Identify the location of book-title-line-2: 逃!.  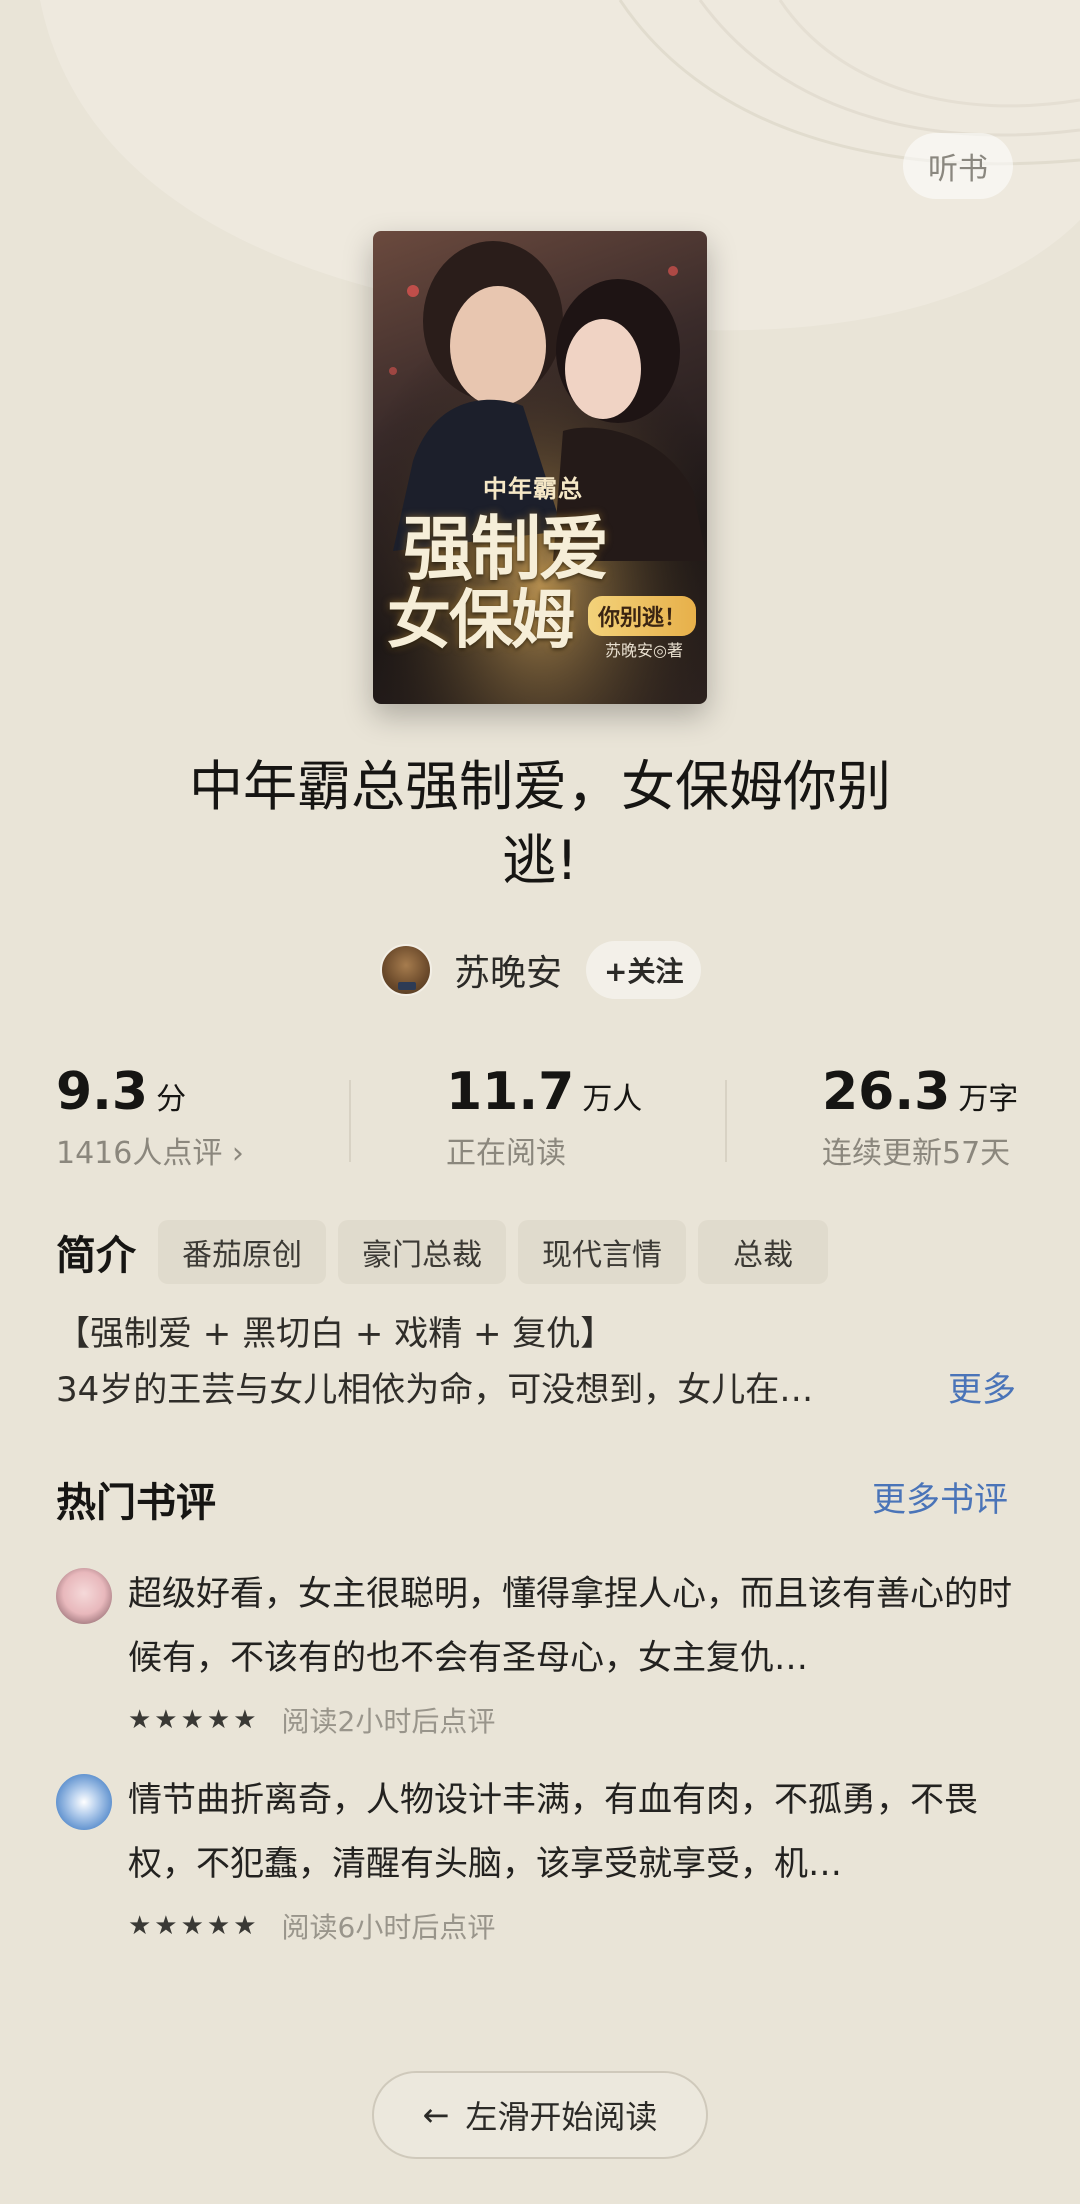
(540, 860).